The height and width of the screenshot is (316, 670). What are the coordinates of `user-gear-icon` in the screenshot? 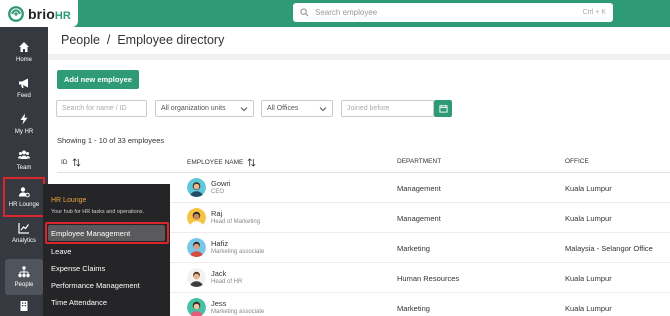 It's located at (24, 192).